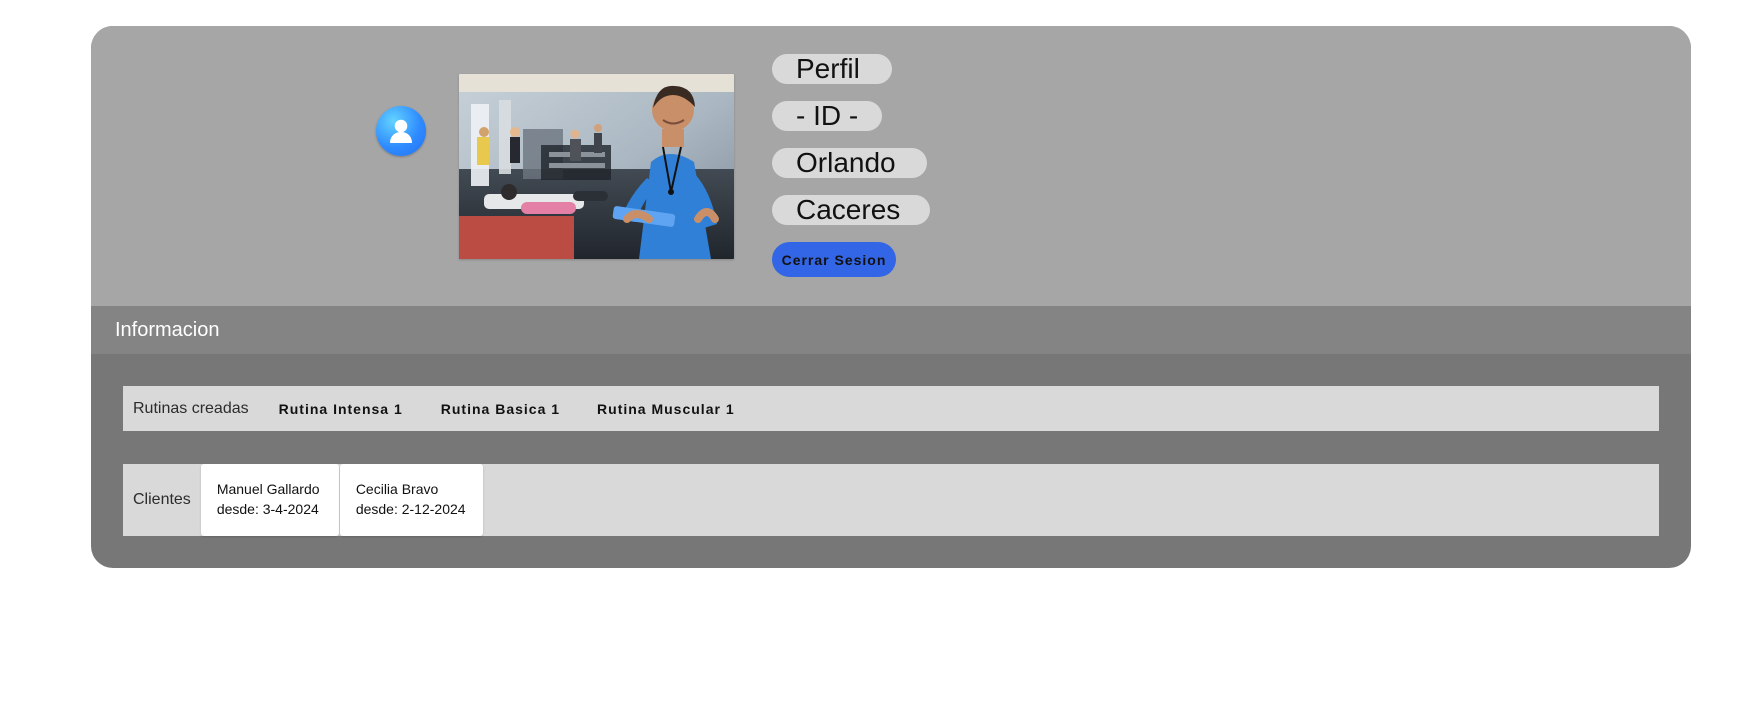 The height and width of the screenshot is (701, 1763). Describe the element at coordinates (827, 116) in the screenshot. I see `profile-id: - ID -` at that location.